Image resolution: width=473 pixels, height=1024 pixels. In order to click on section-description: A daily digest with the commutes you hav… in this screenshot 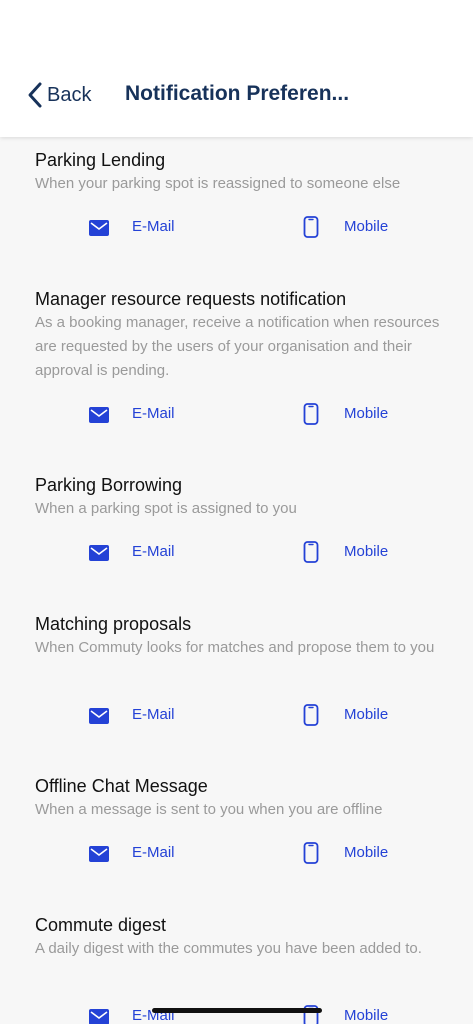, I will do `click(228, 948)`.